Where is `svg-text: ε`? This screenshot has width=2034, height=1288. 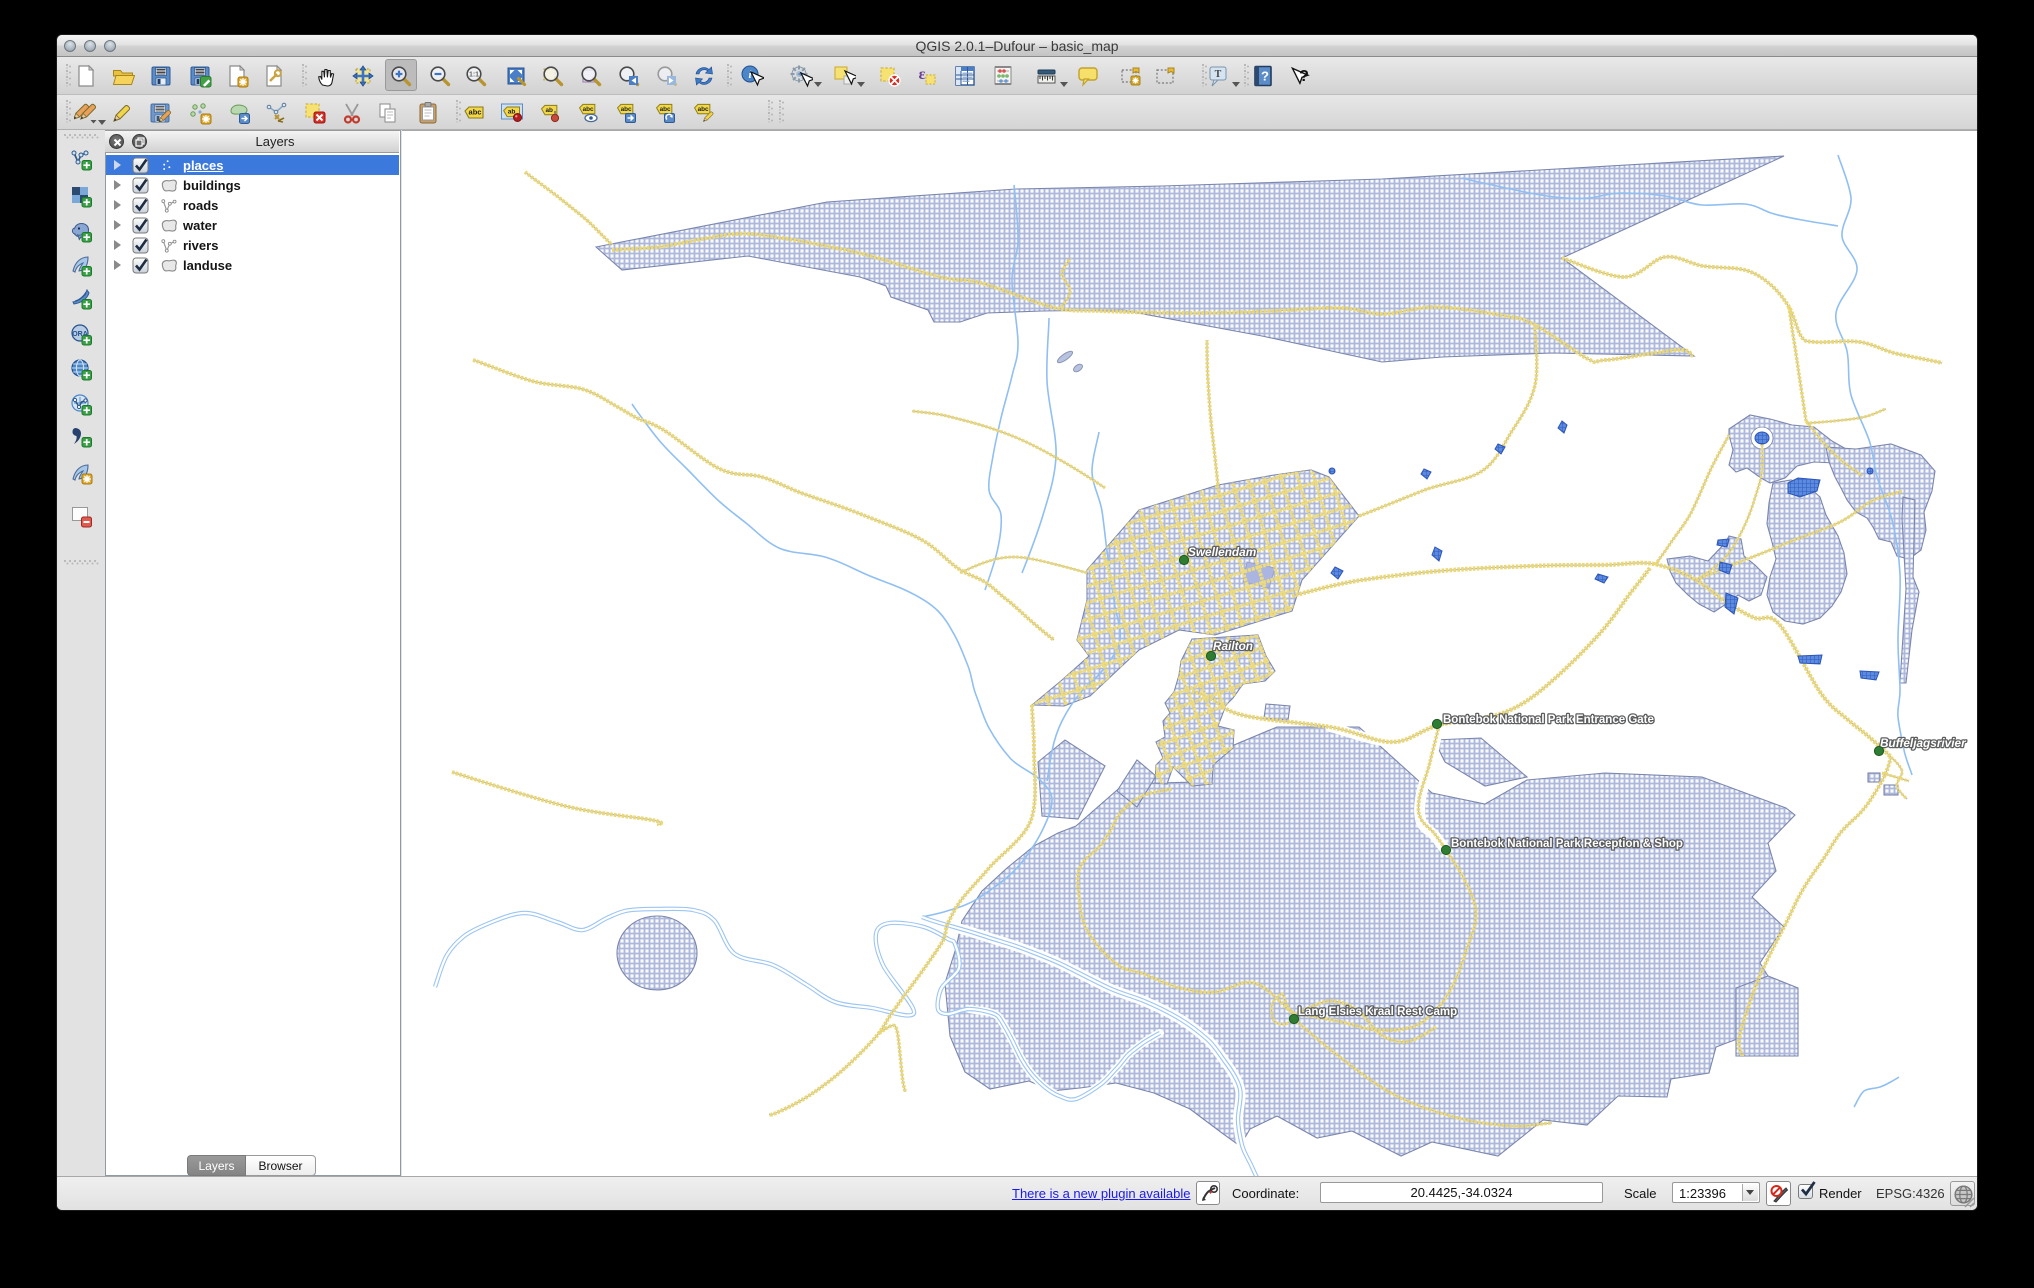
svg-text: ε is located at coordinates (922, 74).